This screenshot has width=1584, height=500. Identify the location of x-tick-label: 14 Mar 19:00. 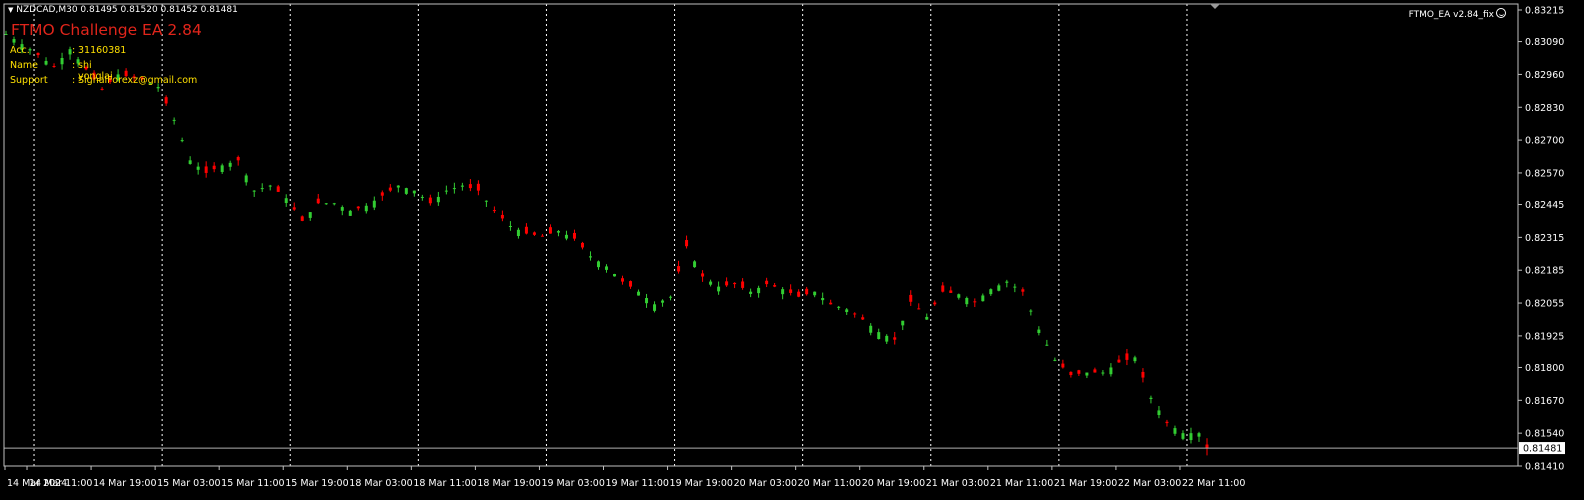
(124, 483).